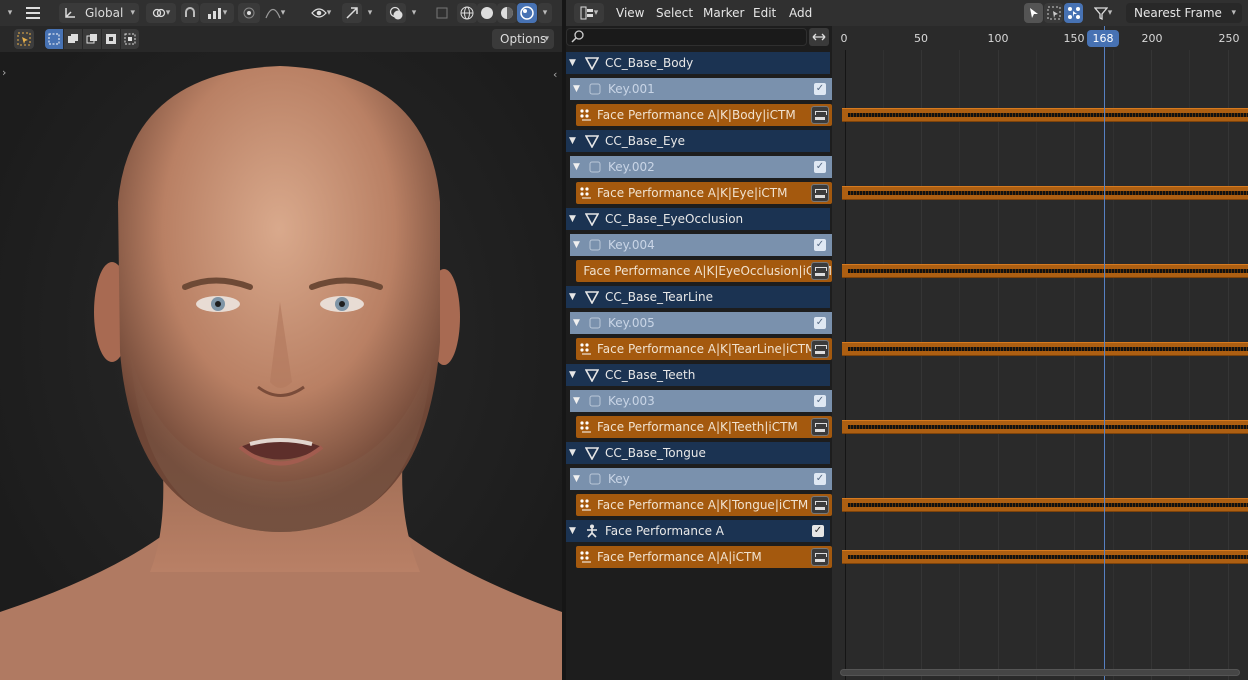  Describe the element at coordinates (698, 453) in the screenshot. I see `channel-object-cc-base-tongue: ▼ CC_Base_Tongue` at that location.